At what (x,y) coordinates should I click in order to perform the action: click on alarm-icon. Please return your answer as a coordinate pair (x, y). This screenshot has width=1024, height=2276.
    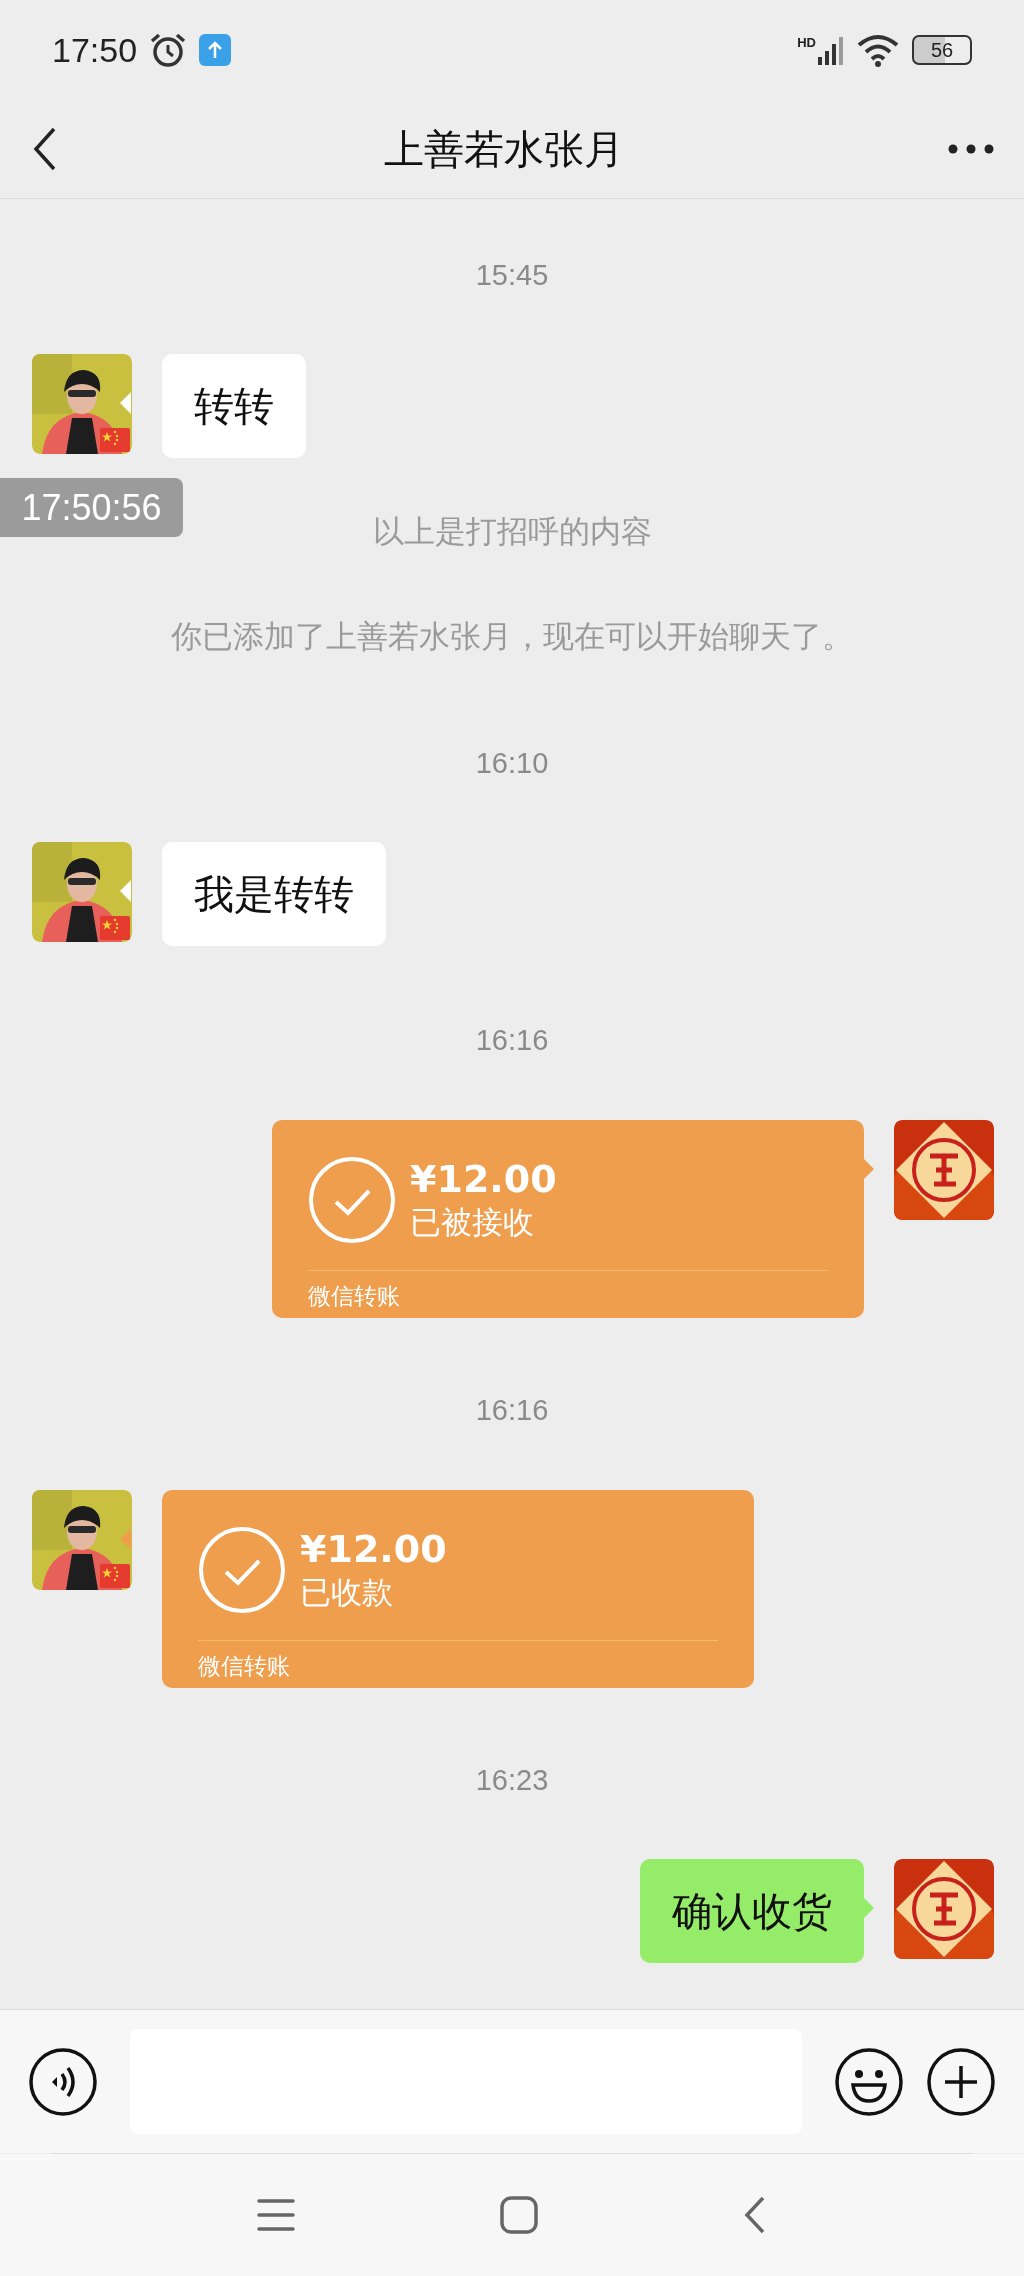
    Looking at the image, I should click on (168, 50).